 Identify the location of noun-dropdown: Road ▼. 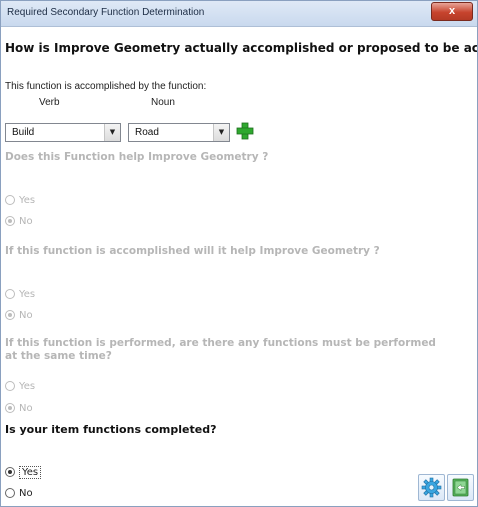
(179, 132).